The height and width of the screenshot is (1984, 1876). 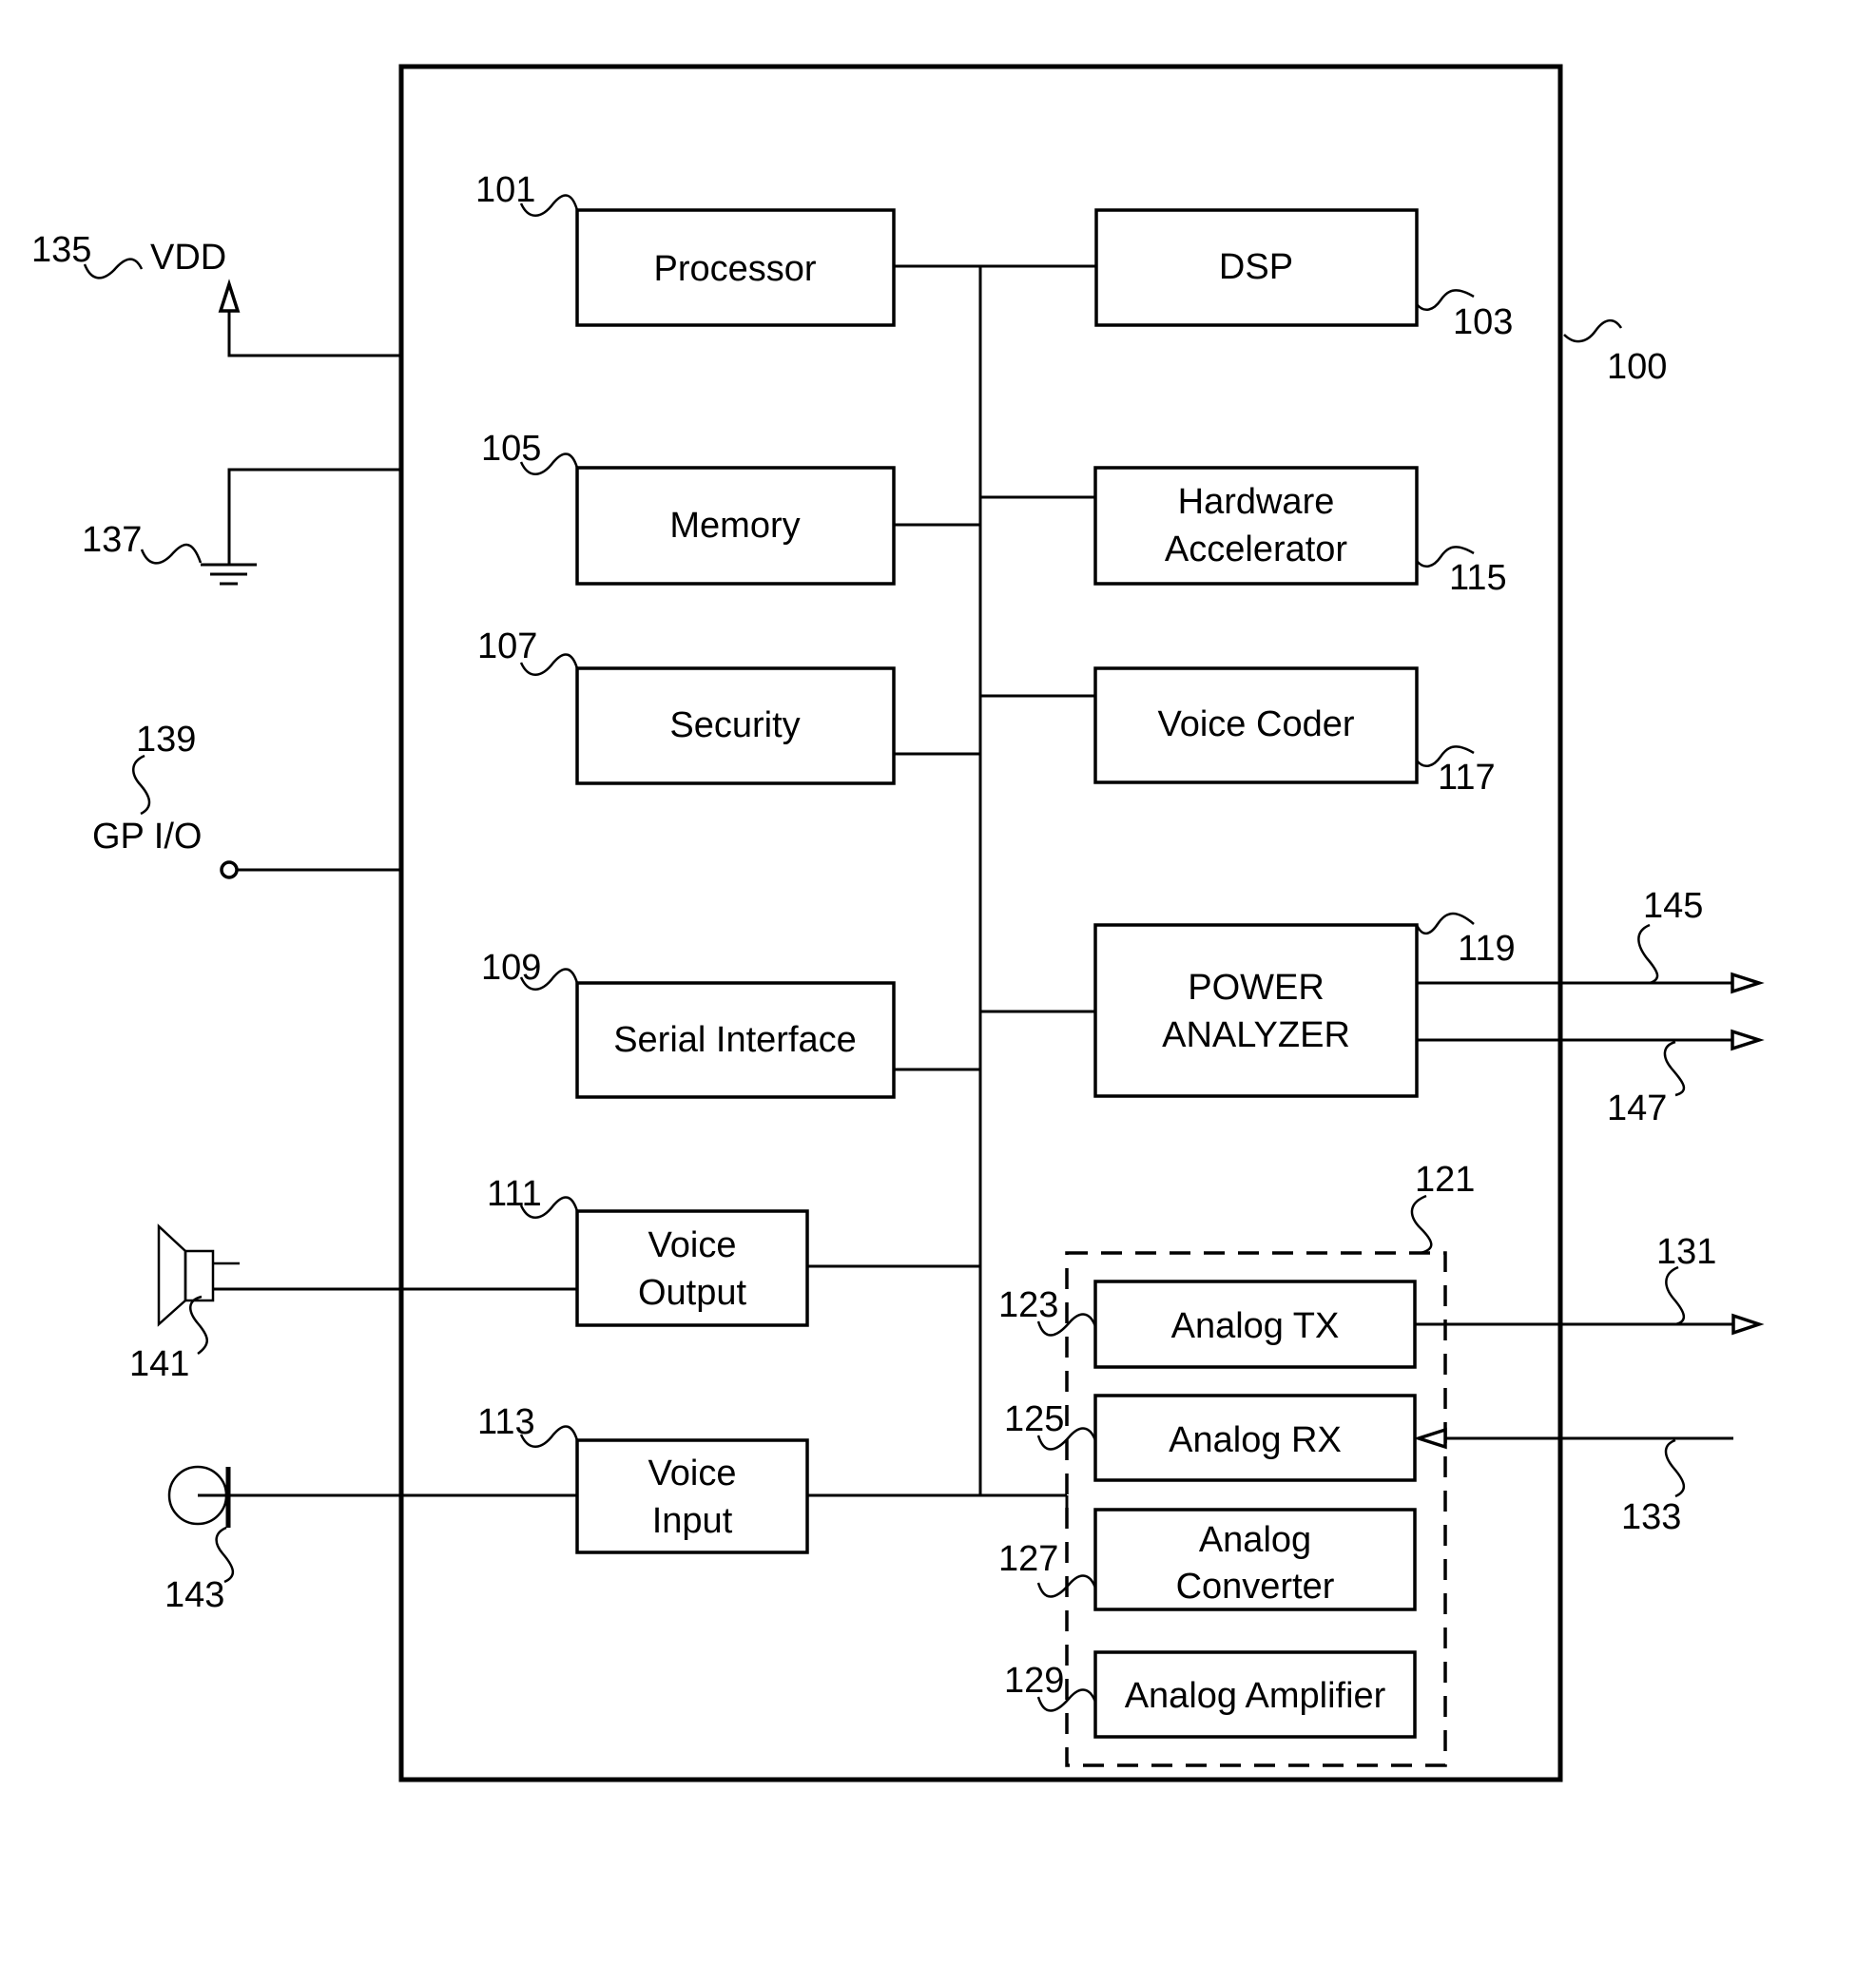 I want to click on block-hardware-accelerator: Hardware Accelerator, so click(x=1256, y=526).